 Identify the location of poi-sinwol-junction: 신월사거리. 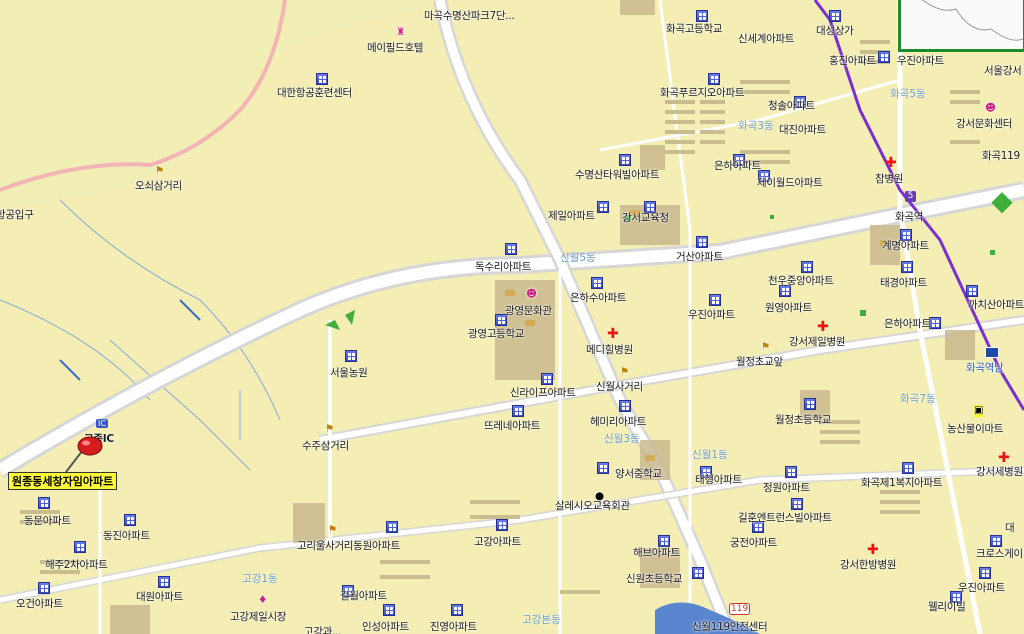
(619, 387).